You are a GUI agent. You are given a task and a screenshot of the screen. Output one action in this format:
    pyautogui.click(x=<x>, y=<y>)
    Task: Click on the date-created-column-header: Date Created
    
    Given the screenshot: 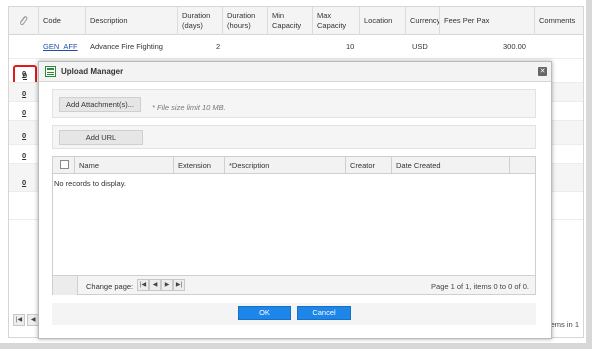 What is the action you would take?
    pyautogui.click(x=451, y=165)
    